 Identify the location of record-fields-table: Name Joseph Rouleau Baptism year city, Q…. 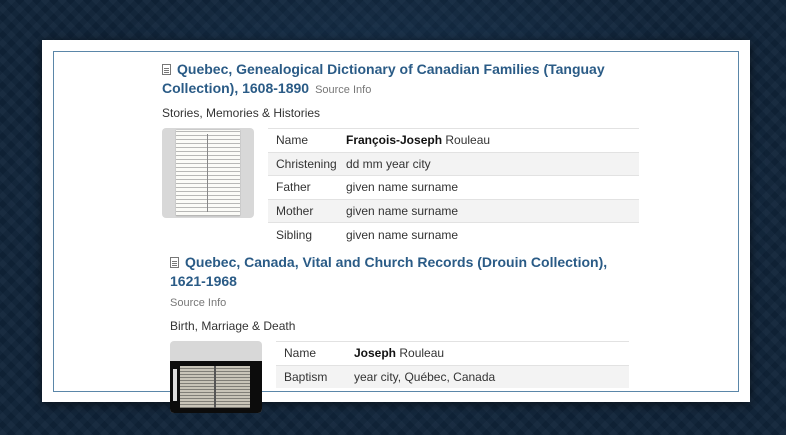
(452, 365).